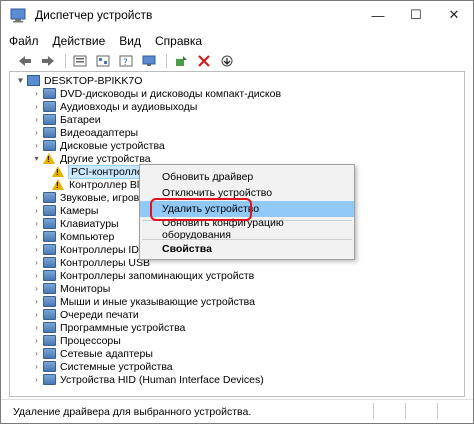 This screenshot has height=424, width=474. I want to click on tree-item: › Компьютер, so click(73, 236).